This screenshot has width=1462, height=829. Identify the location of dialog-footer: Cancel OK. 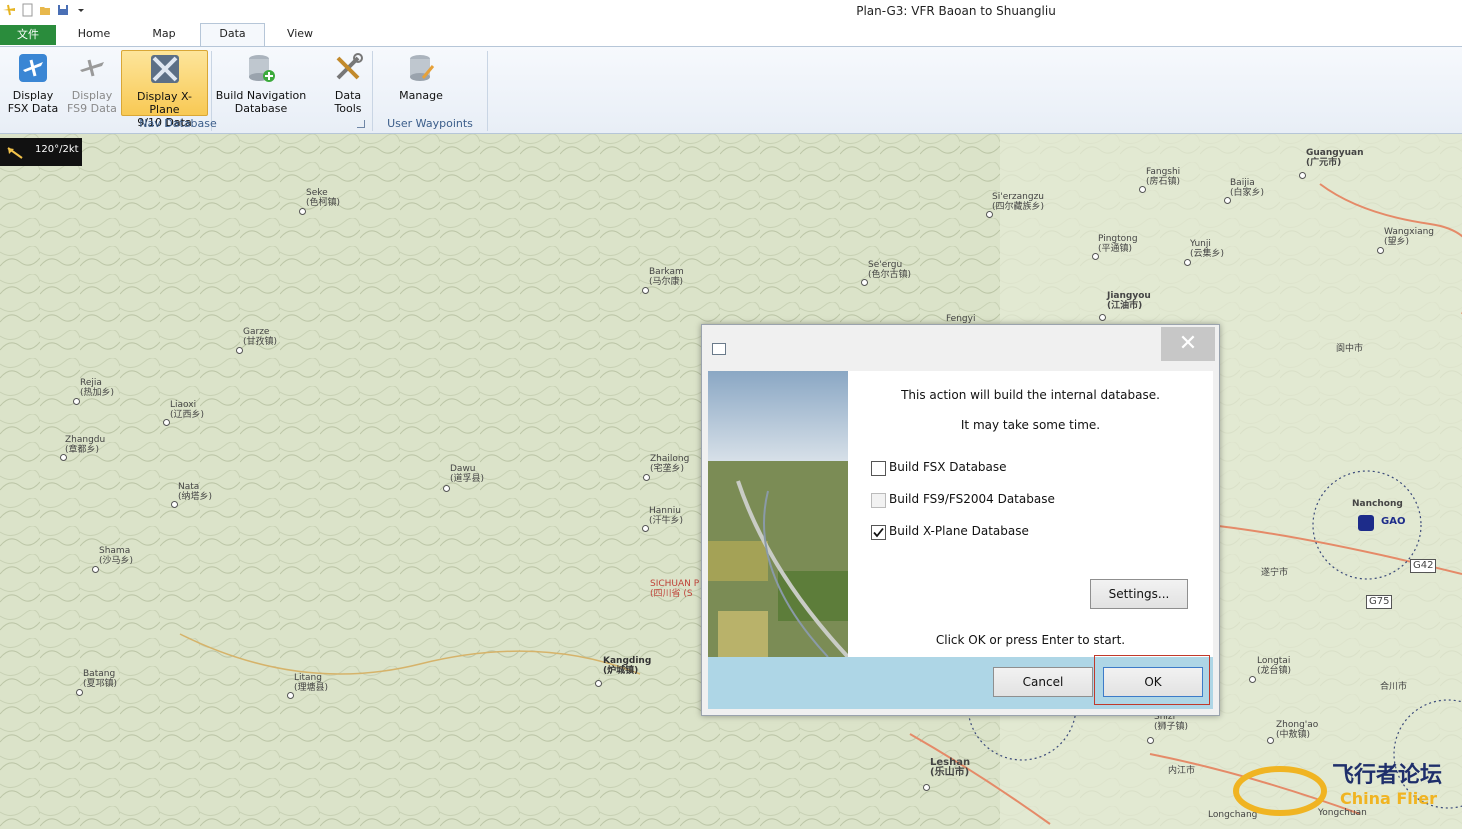
(960, 682).